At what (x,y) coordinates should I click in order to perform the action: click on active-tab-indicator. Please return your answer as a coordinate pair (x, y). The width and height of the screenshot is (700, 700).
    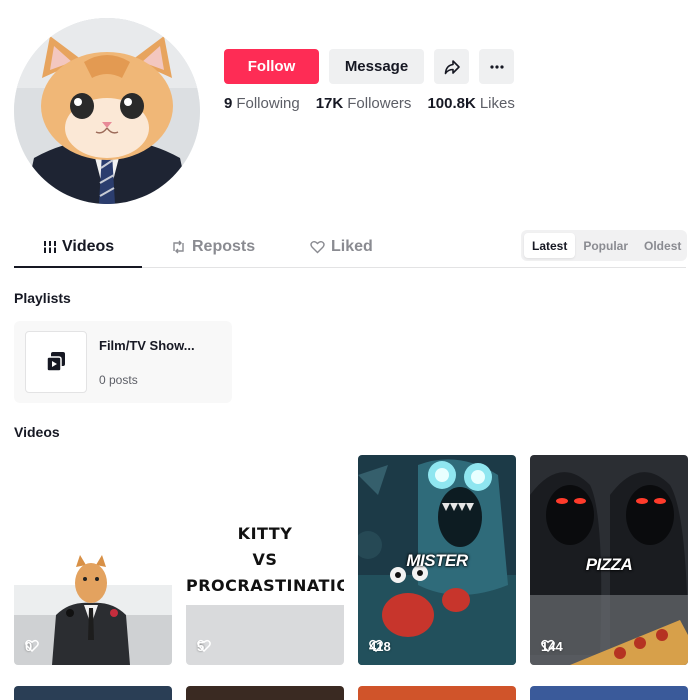
    Looking at the image, I should click on (78, 267).